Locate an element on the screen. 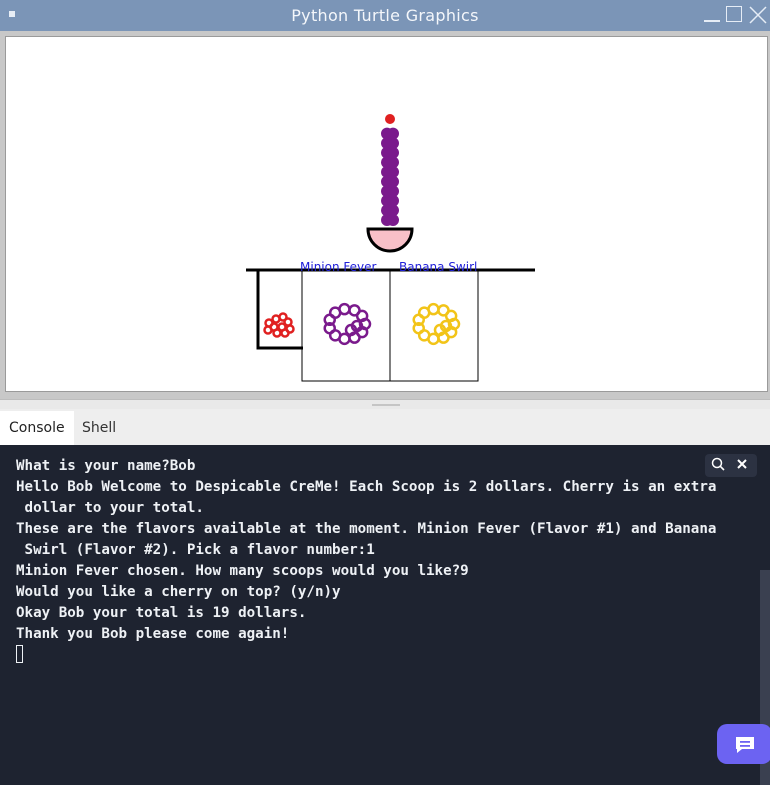 The width and height of the screenshot is (770, 785). chat-button is located at coordinates (743, 744).